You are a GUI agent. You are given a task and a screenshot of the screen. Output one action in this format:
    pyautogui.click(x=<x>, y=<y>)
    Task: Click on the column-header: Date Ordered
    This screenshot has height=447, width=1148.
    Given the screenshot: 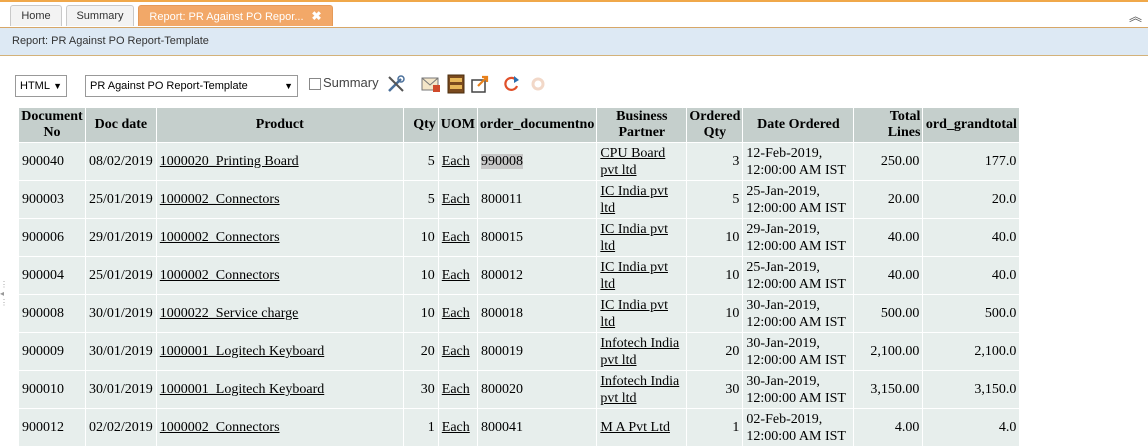 What is the action you would take?
    pyautogui.click(x=798, y=125)
    